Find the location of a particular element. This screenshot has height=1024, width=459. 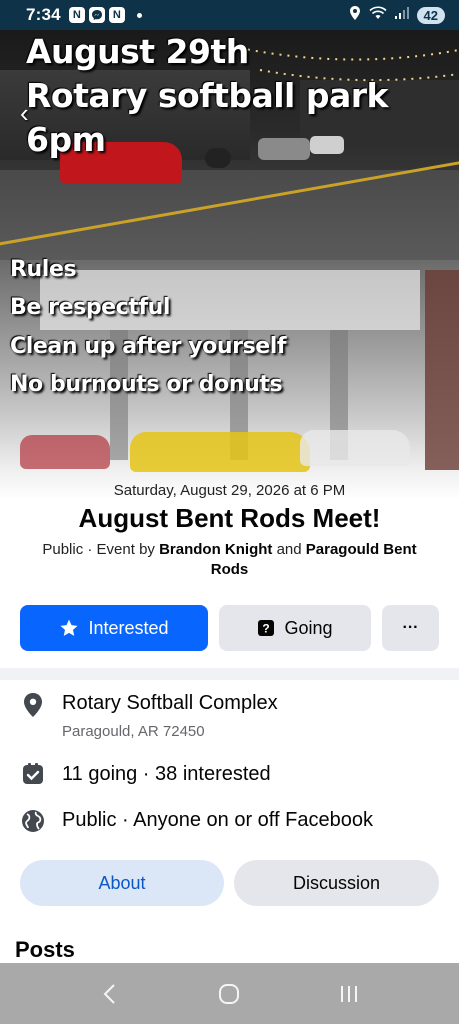

nav-back-icon is located at coordinates (109, 993).